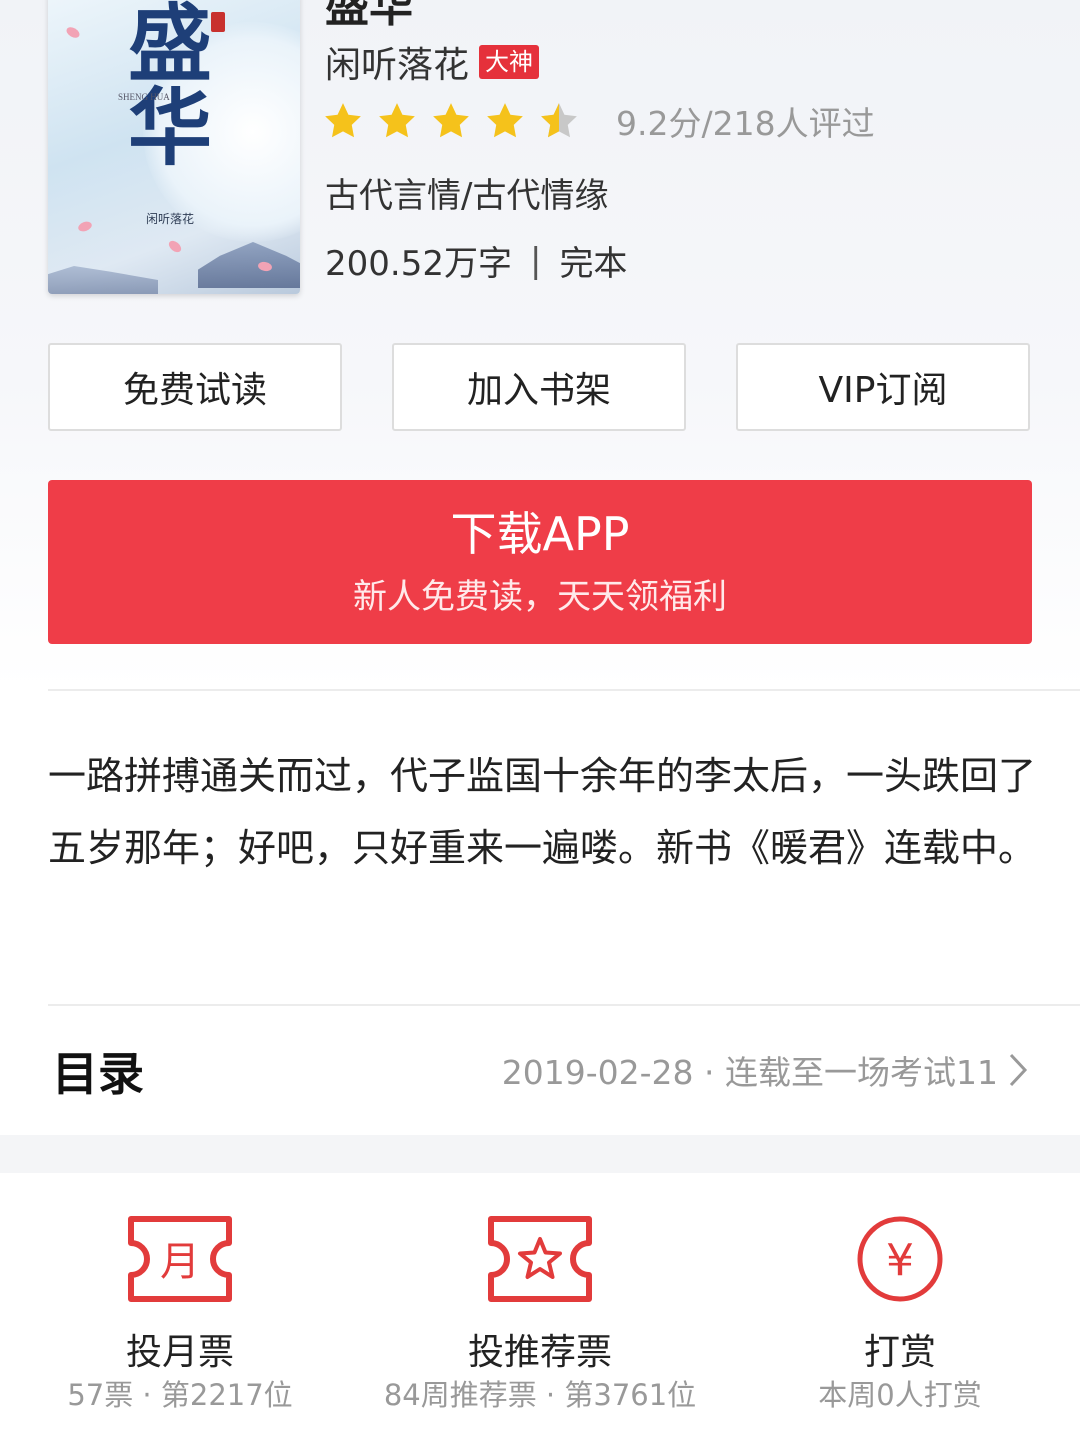 This screenshot has width=1080, height=1440. I want to click on cover-palace, so click(249, 265).